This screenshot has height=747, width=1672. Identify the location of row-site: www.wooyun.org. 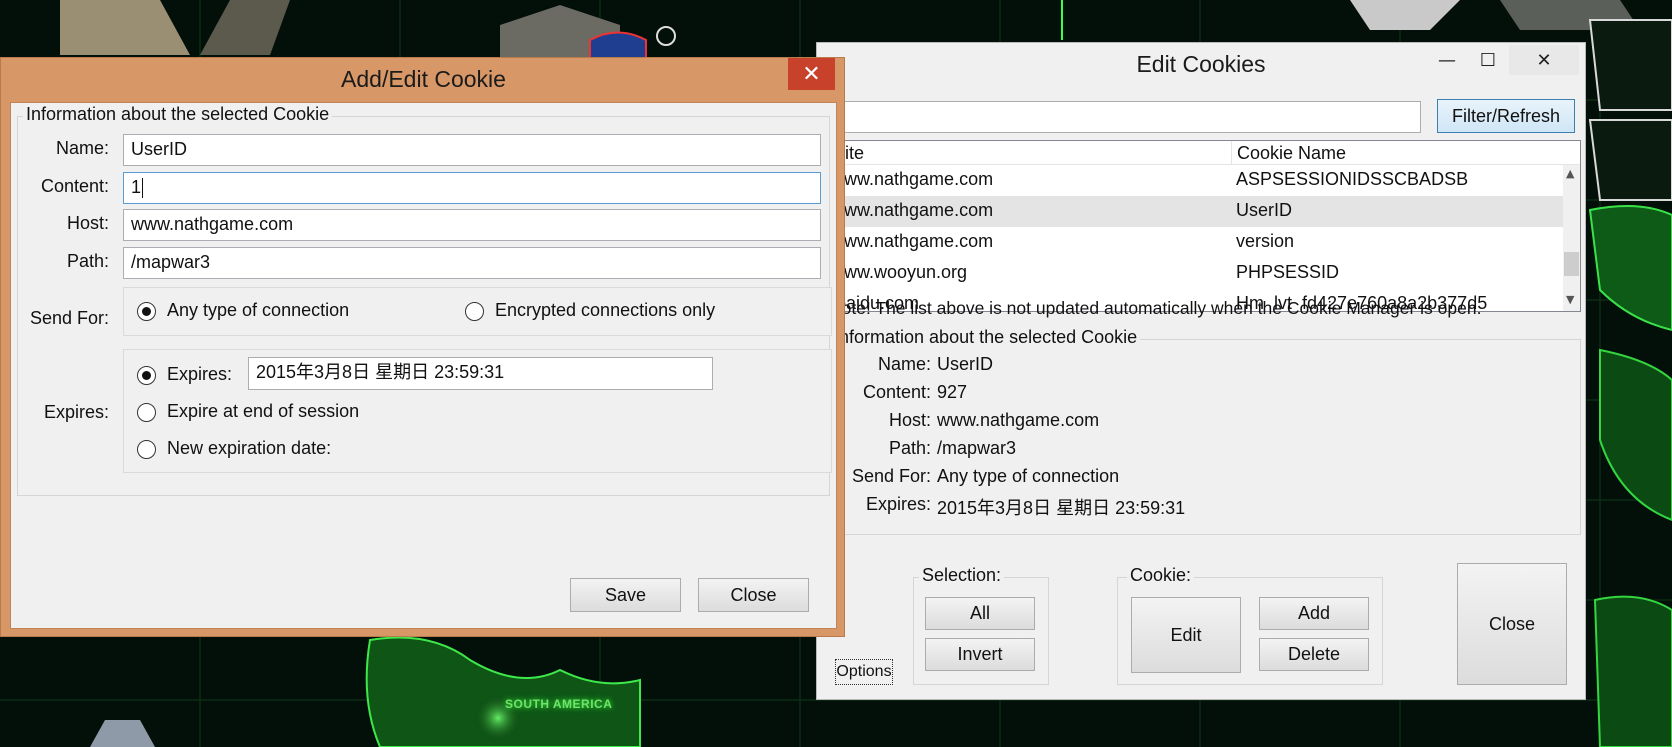
(899, 272).